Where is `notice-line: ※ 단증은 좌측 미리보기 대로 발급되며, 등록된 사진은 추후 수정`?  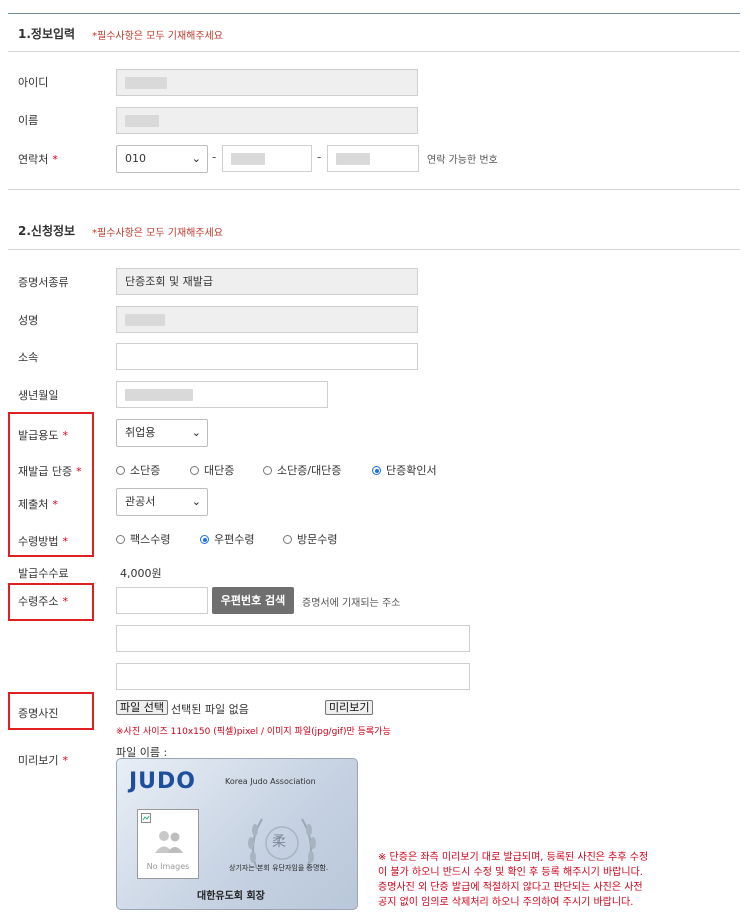
notice-line: ※ 단증은 좌측 미리보기 대로 발급되며, 등록된 사진은 추후 수정 is located at coordinates (513, 857).